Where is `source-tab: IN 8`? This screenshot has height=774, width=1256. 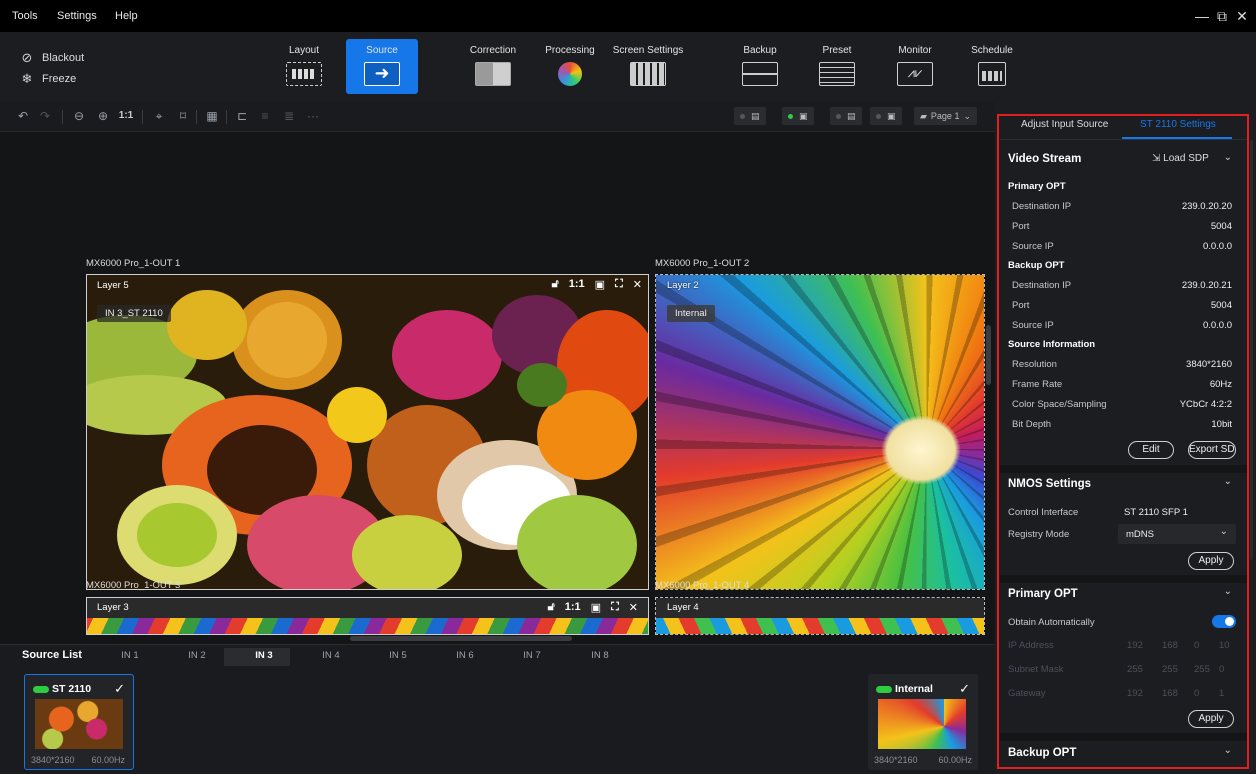
source-tab: IN 8 is located at coordinates (600, 655).